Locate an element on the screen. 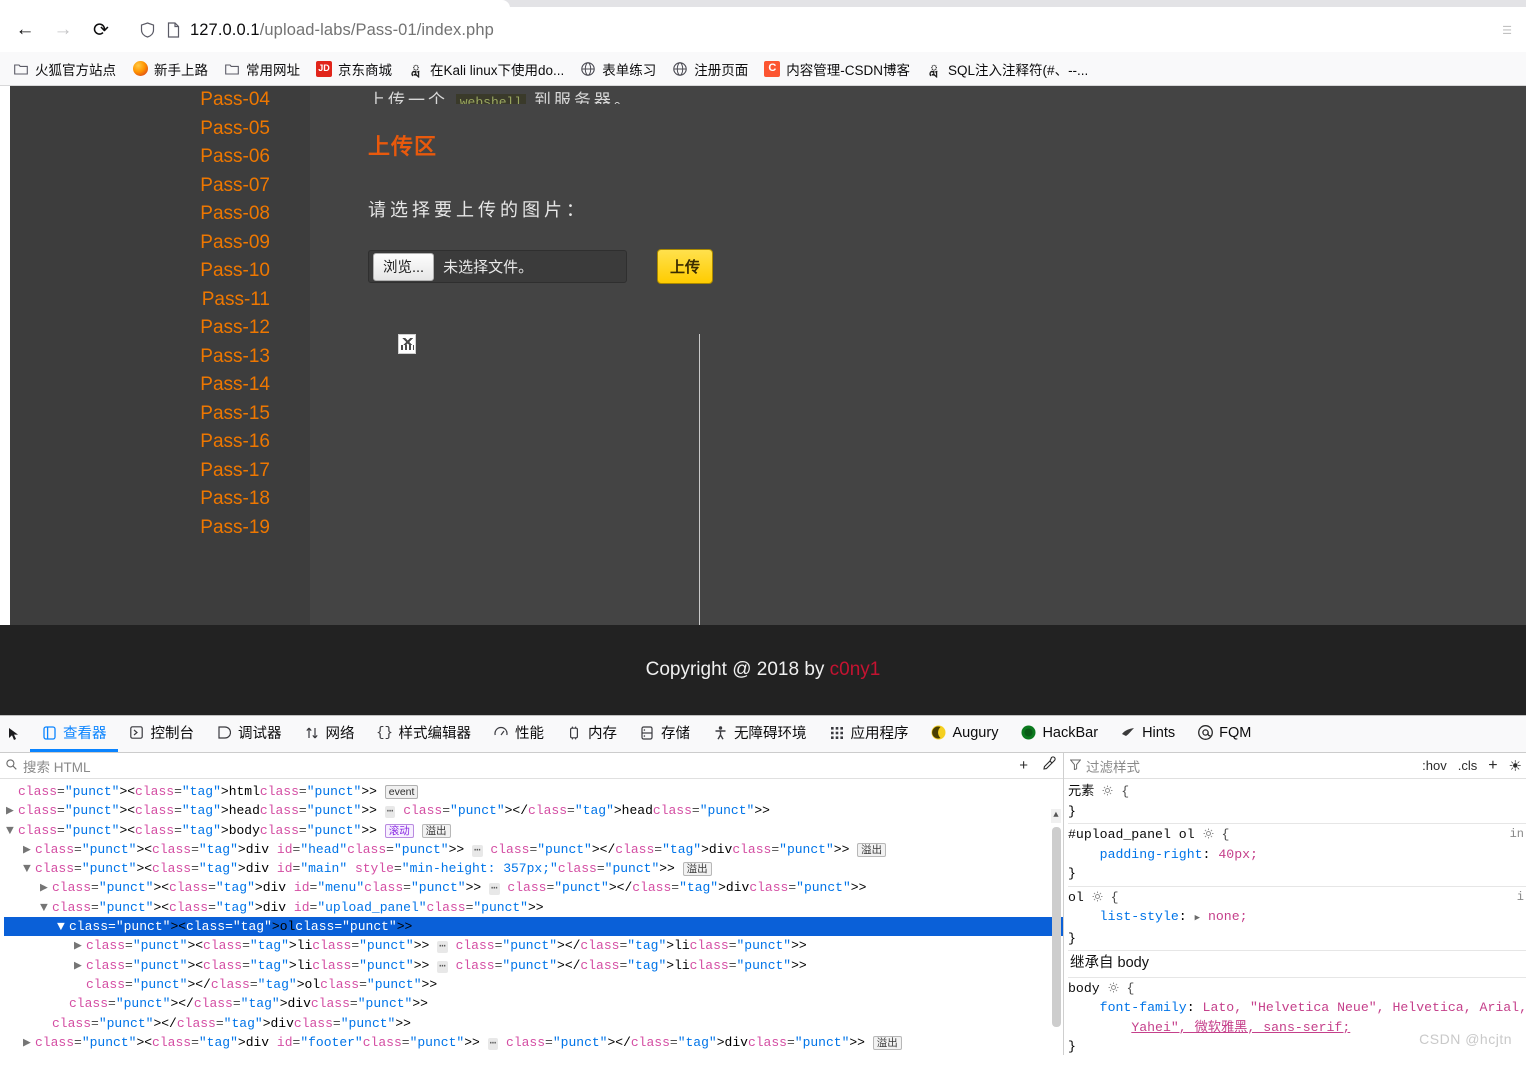  css-selector-line: in #upload_panel ol { is located at coordinates (1297, 835).